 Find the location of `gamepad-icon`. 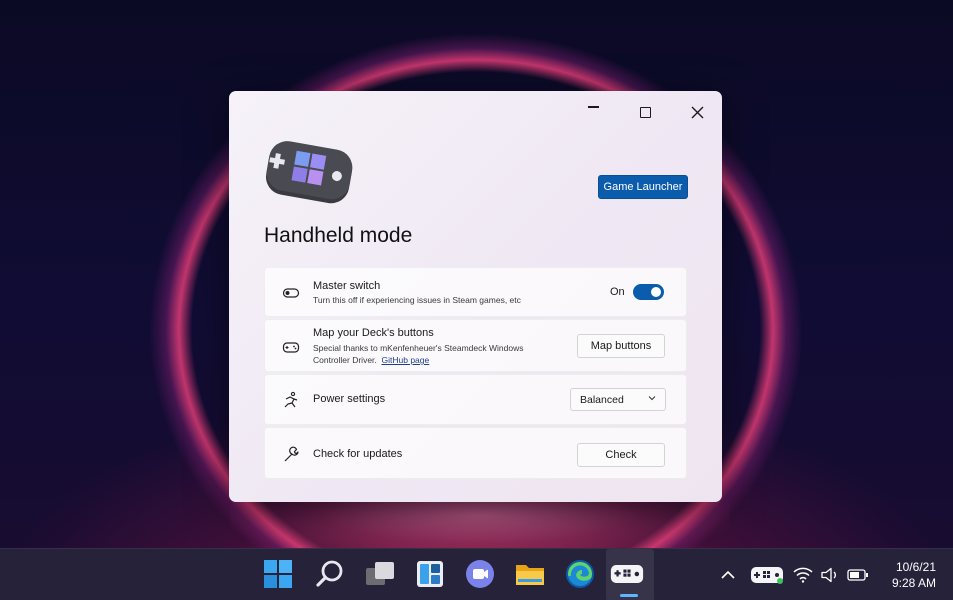

gamepad-icon is located at coordinates (291, 347).